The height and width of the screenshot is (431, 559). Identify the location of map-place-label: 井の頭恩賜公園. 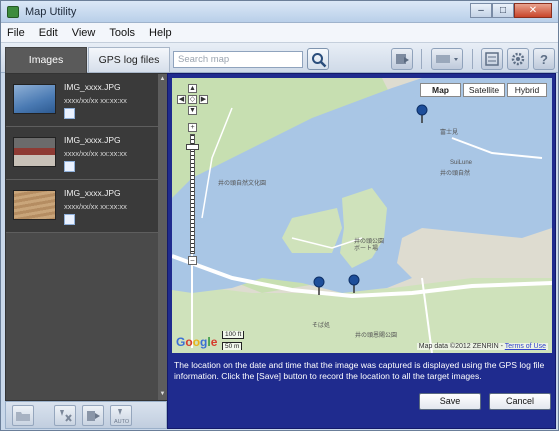
(376, 336).